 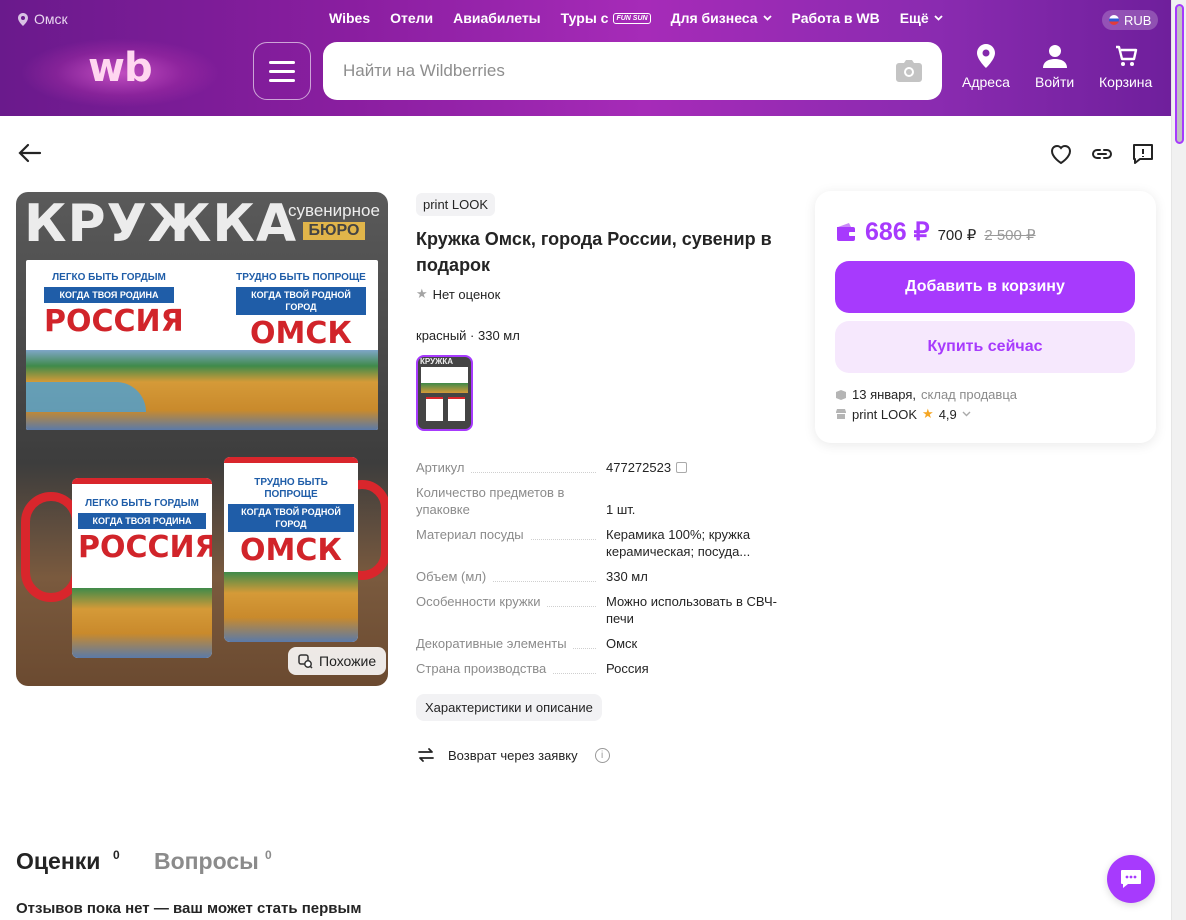 What do you see at coordinates (142, 521) in the screenshot?
I see `slogan-bar: КОГДА ТВОЯ РОДИНА` at bounding box center [142, 521].